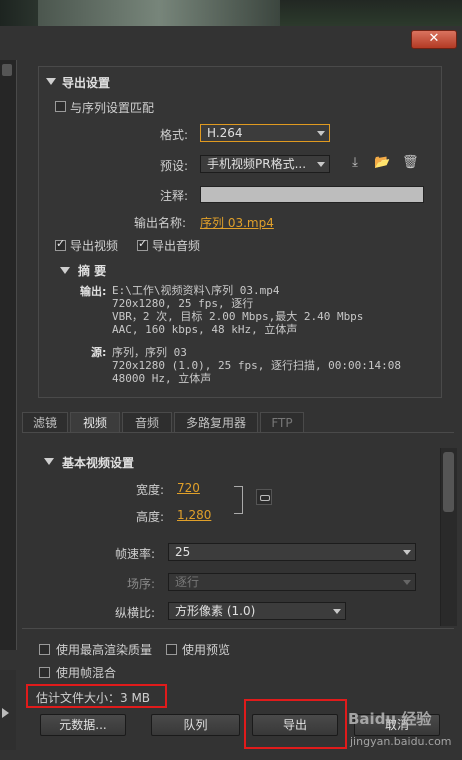  What do you see at coordinates (99, 352) in the screenshot?
I see `source-summary-label: 源:` at bounding box center [99, 352].